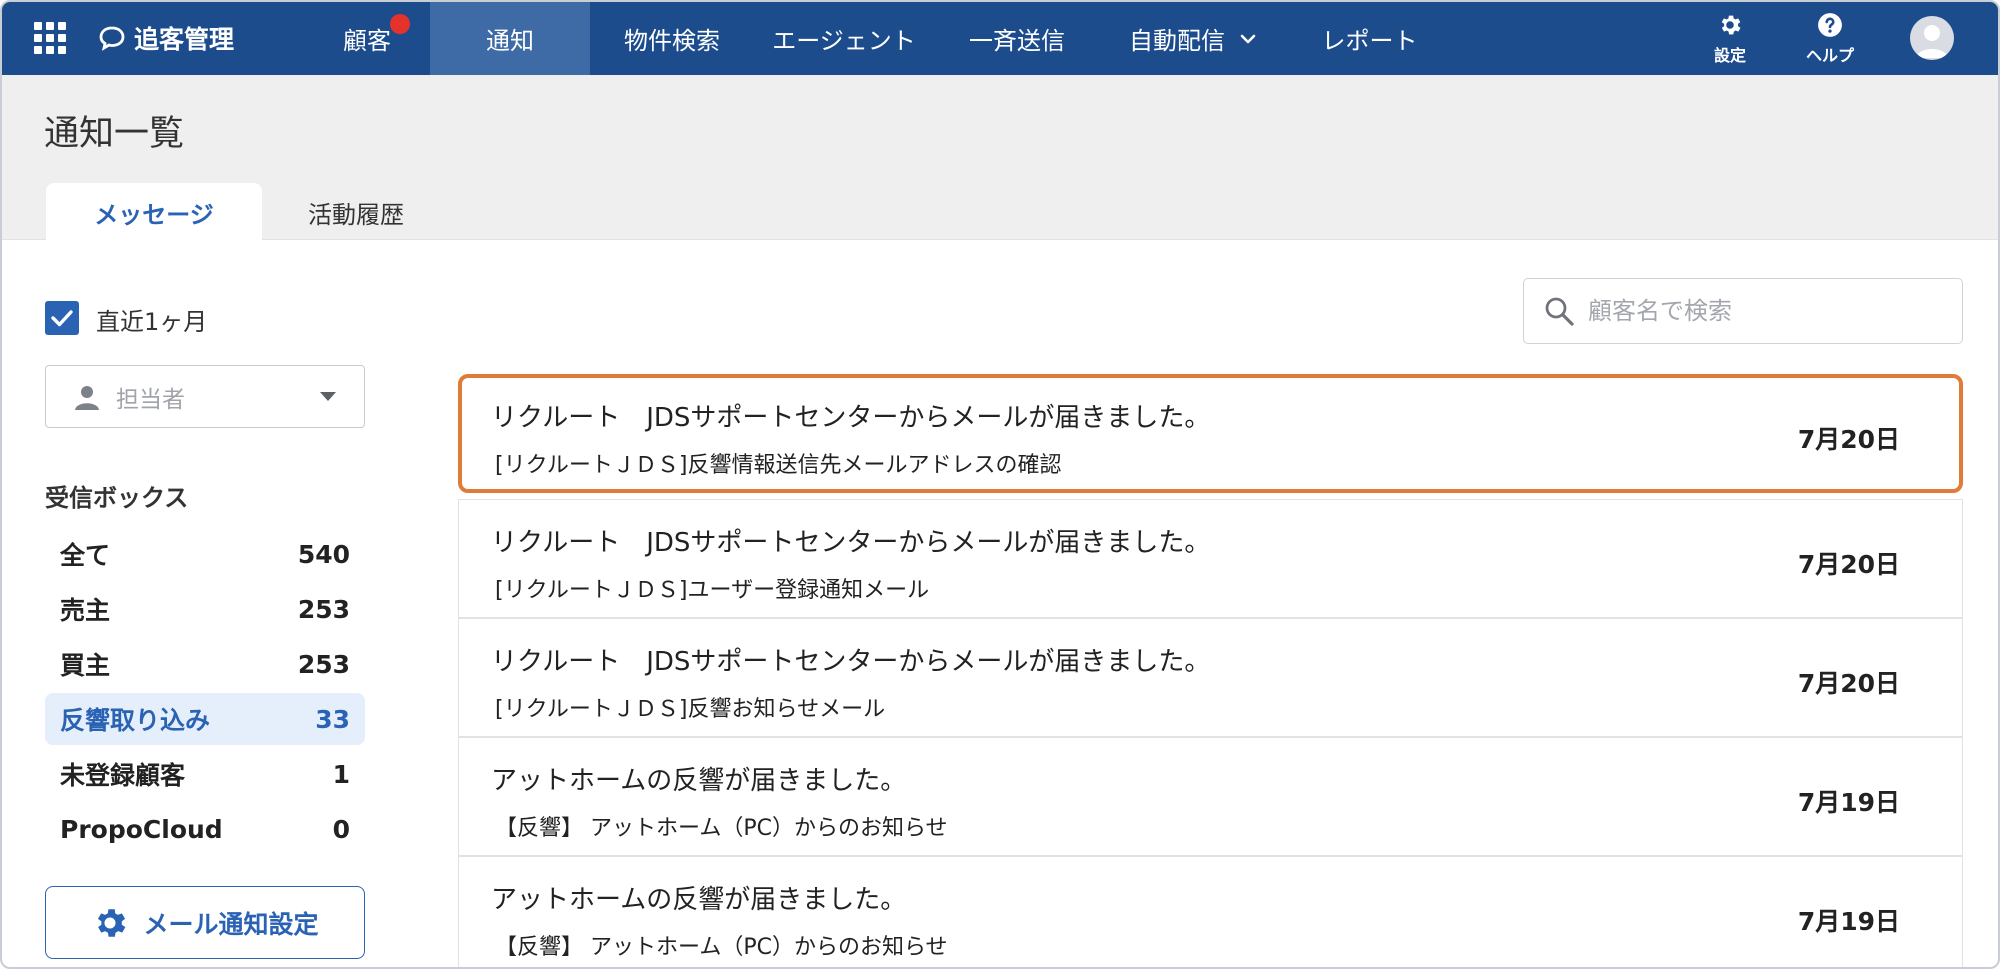  What do you see at coordinates (205, 396) in the screenshot?
I see `assignee-select: 担当者` at bounding box center [205, 396].